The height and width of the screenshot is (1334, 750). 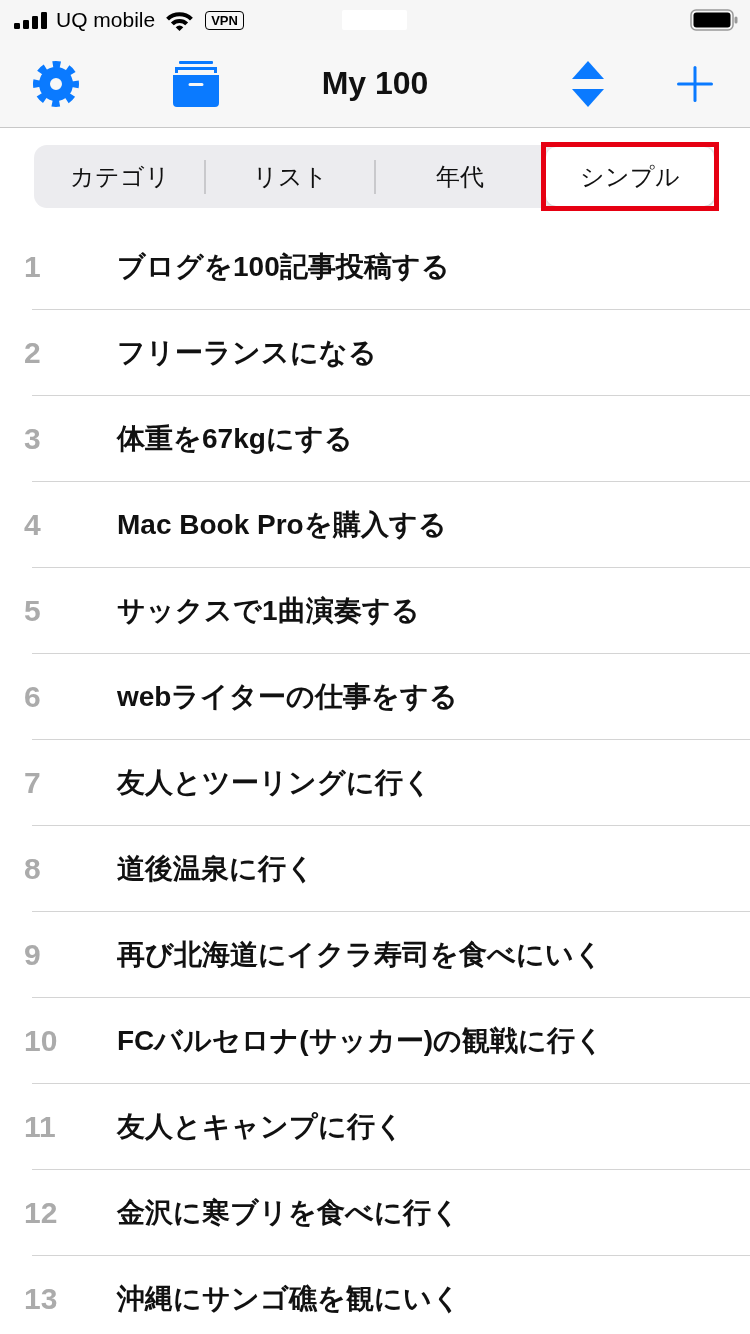 What do you see at coordinates (290, 176) in the screenshot?
I see `segment-tab: リスト` at bounding box center [290, 176].